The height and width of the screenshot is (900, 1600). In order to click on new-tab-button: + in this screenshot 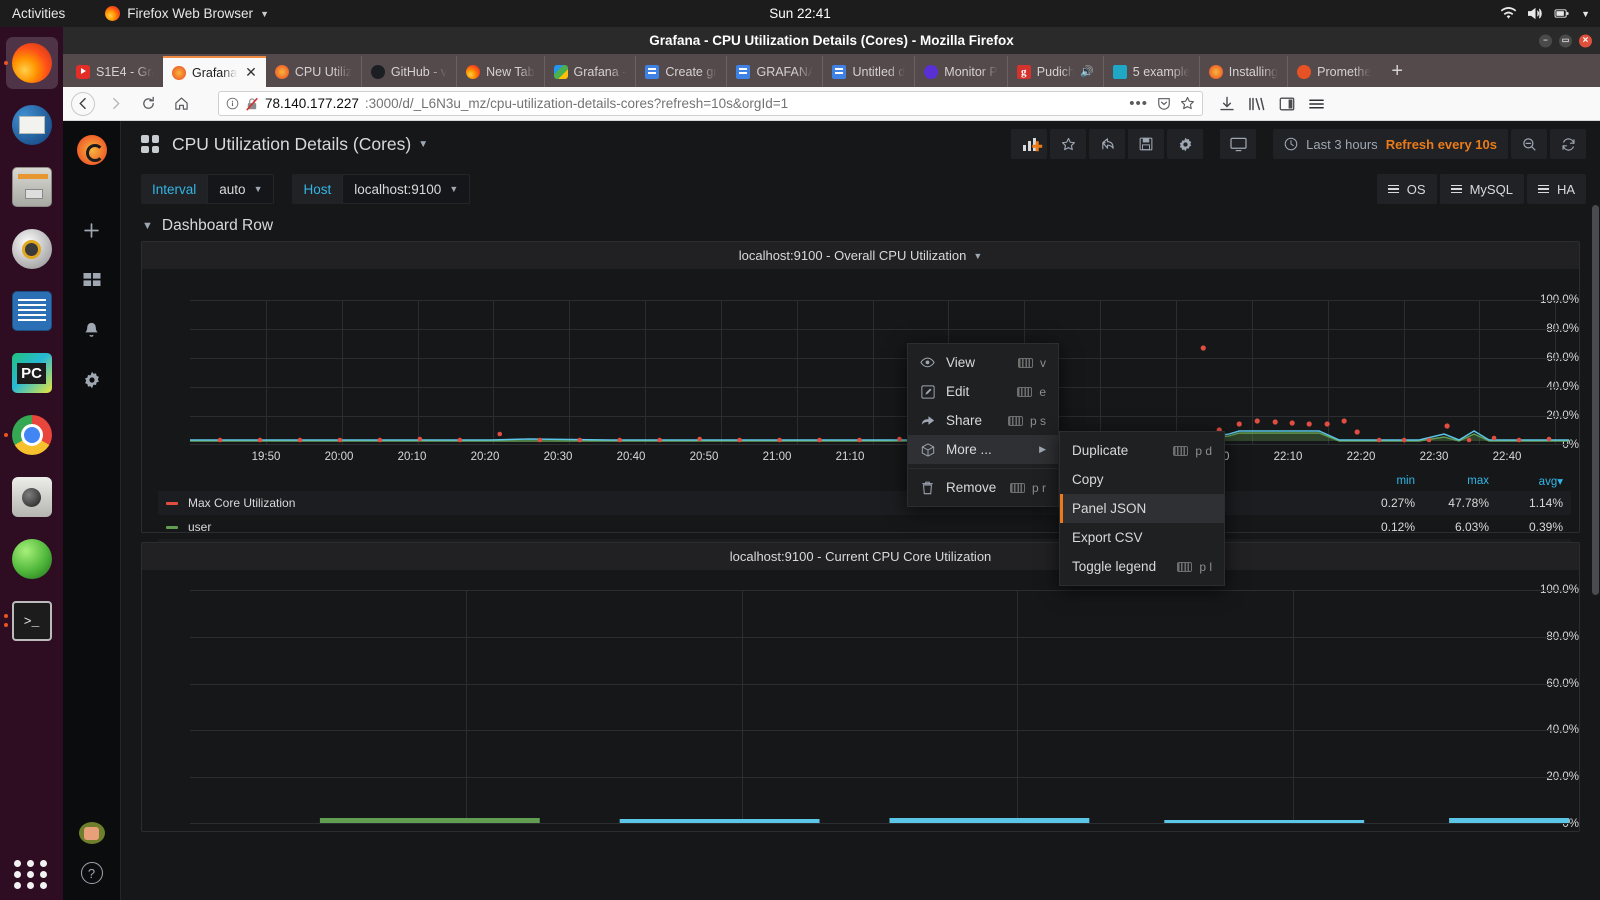, I will do `click(1397, 71)`.